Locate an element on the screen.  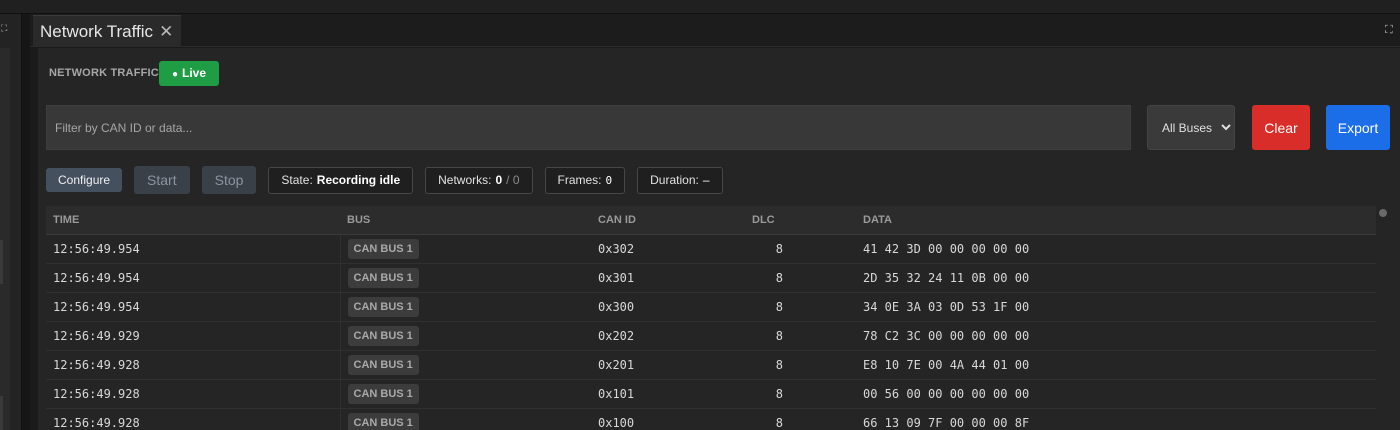
cell-can-id: 0x302 is located at coordinates (616, 248).